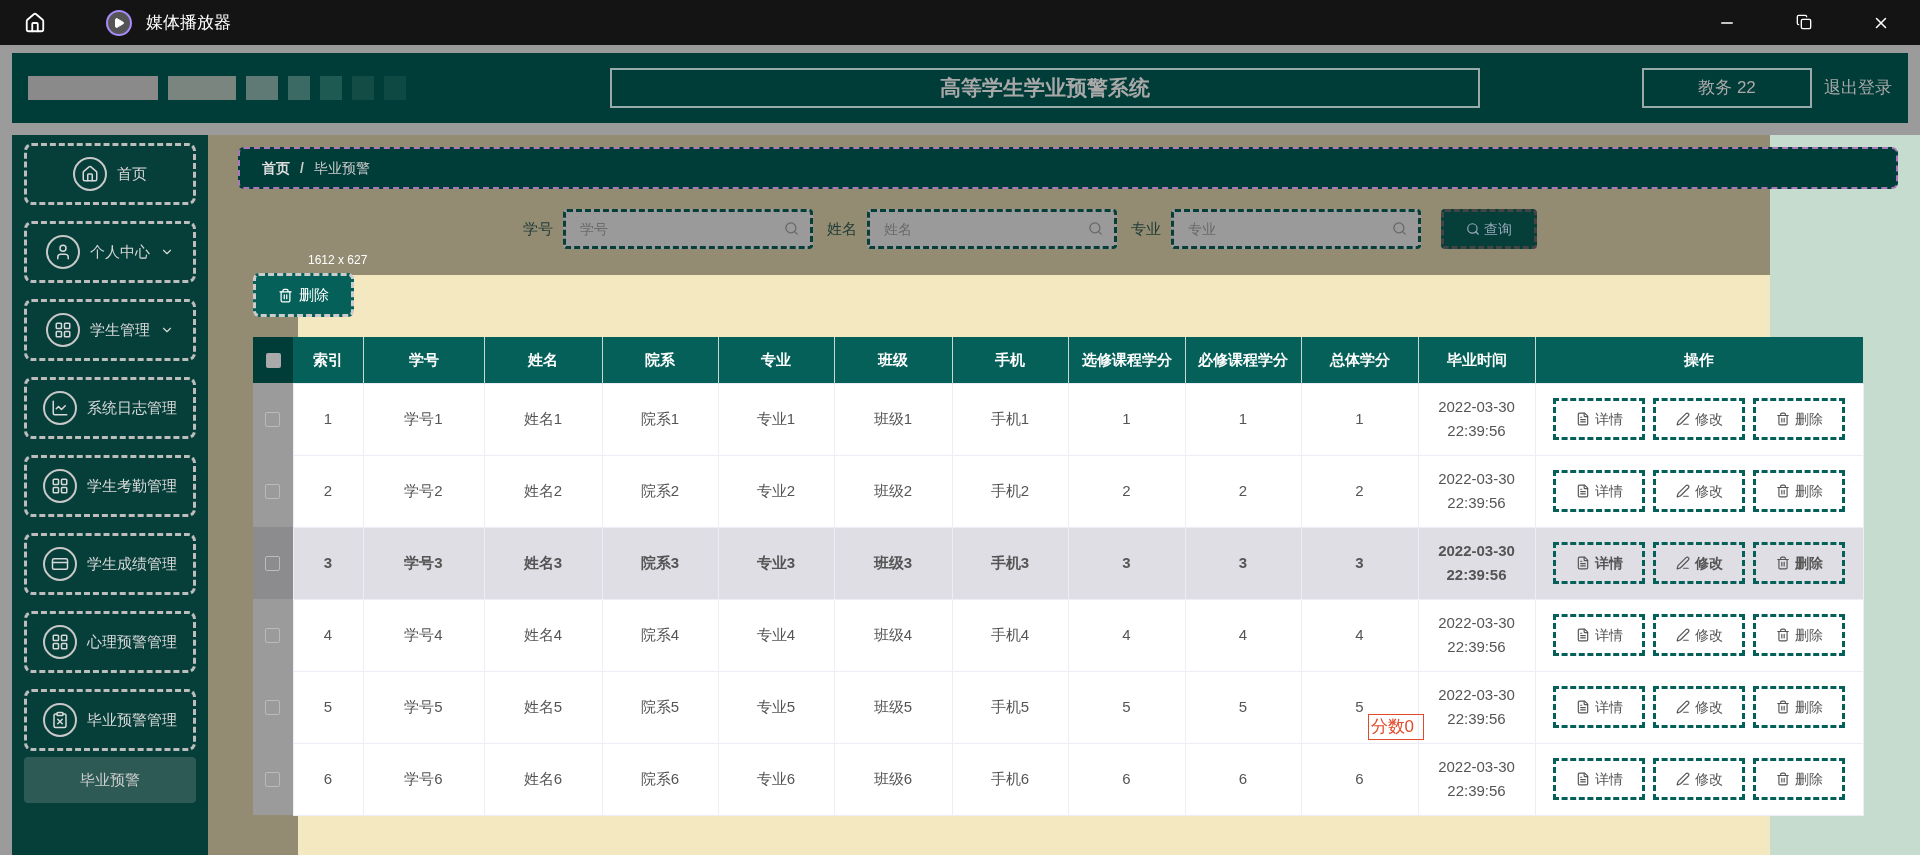 The height and width of the screenshot is (855, 1920). What do you see at coordinates (893, 634) in the screenshot?
I see `table-cell: 班级4` at bounding box center [893, 634].